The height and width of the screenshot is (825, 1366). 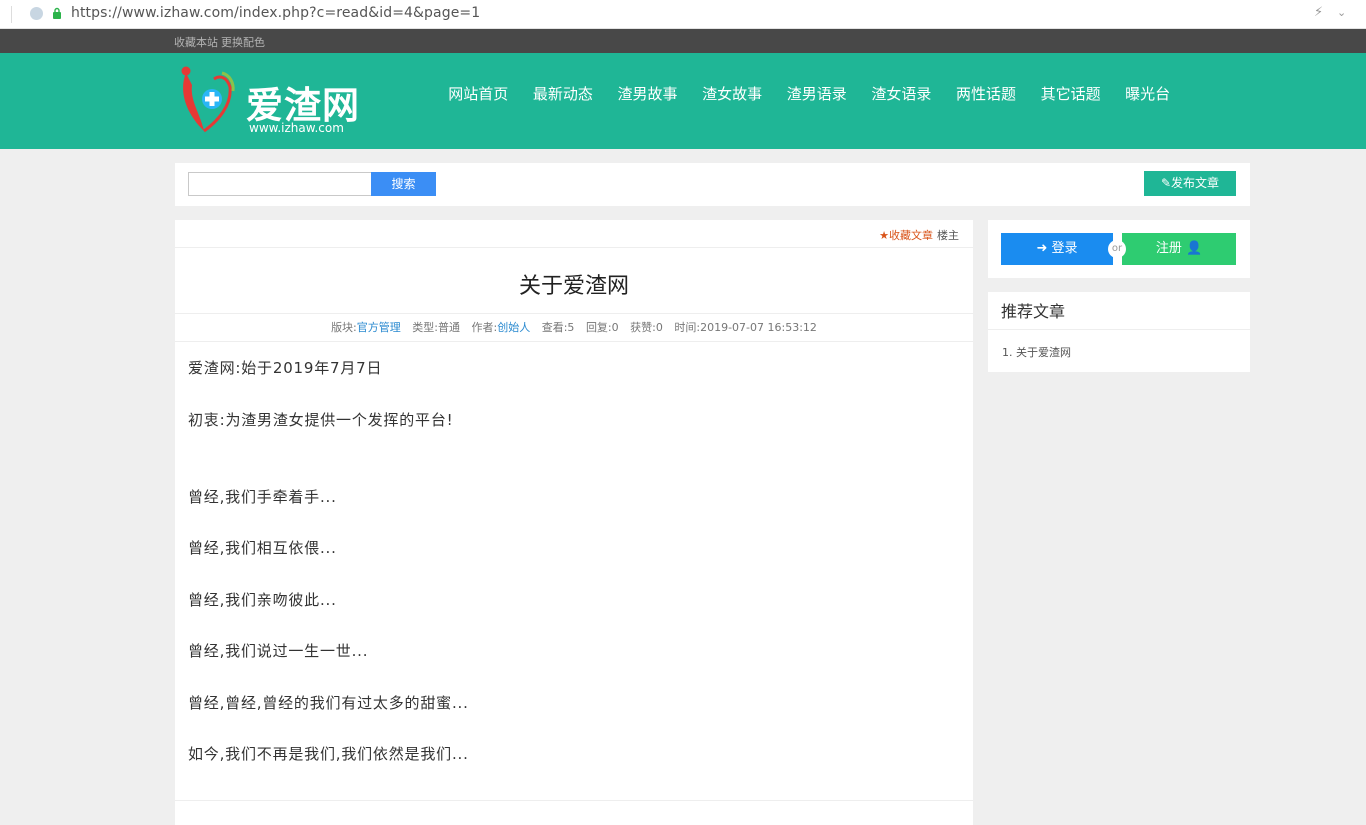 What do you see at coordinates (513, 327) in the screenshot?
I see `author-link: 创始人` at bounding box center [513, 327].